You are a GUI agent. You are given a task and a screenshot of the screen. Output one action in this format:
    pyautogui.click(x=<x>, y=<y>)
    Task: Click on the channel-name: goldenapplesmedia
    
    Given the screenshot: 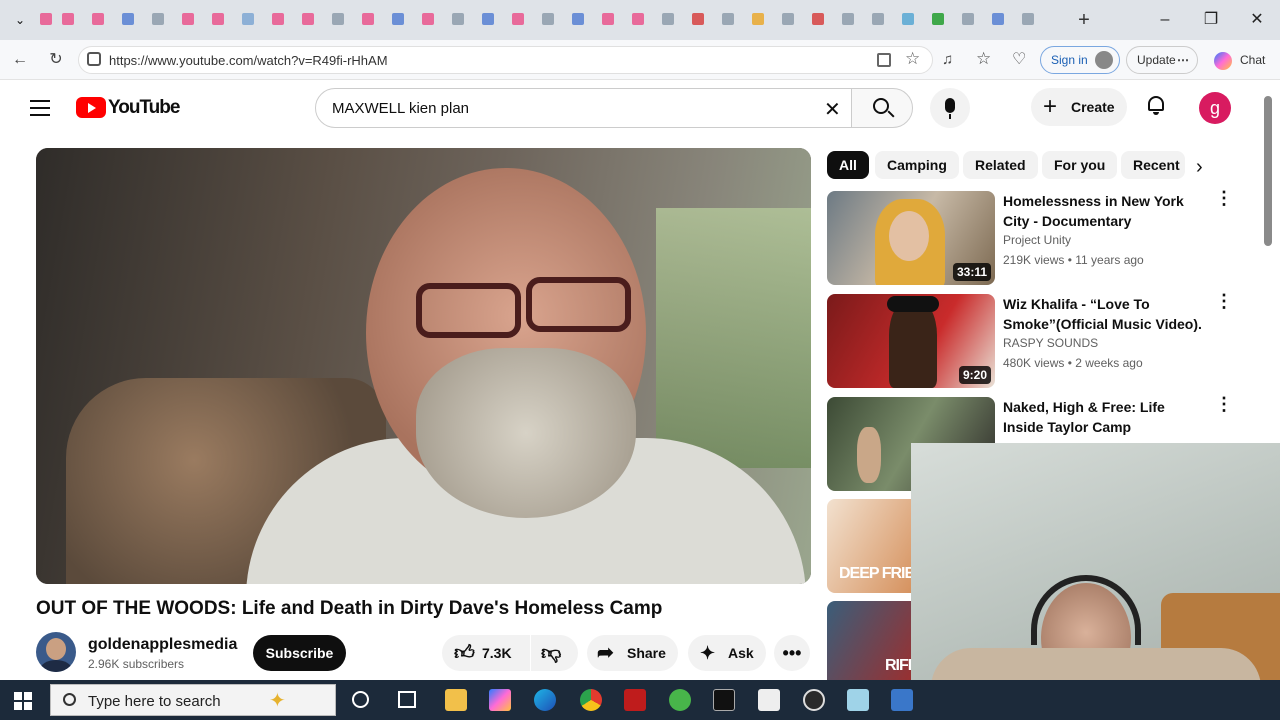 What is the action you would take?
    pyautogui.click(x=162, y=645)
    